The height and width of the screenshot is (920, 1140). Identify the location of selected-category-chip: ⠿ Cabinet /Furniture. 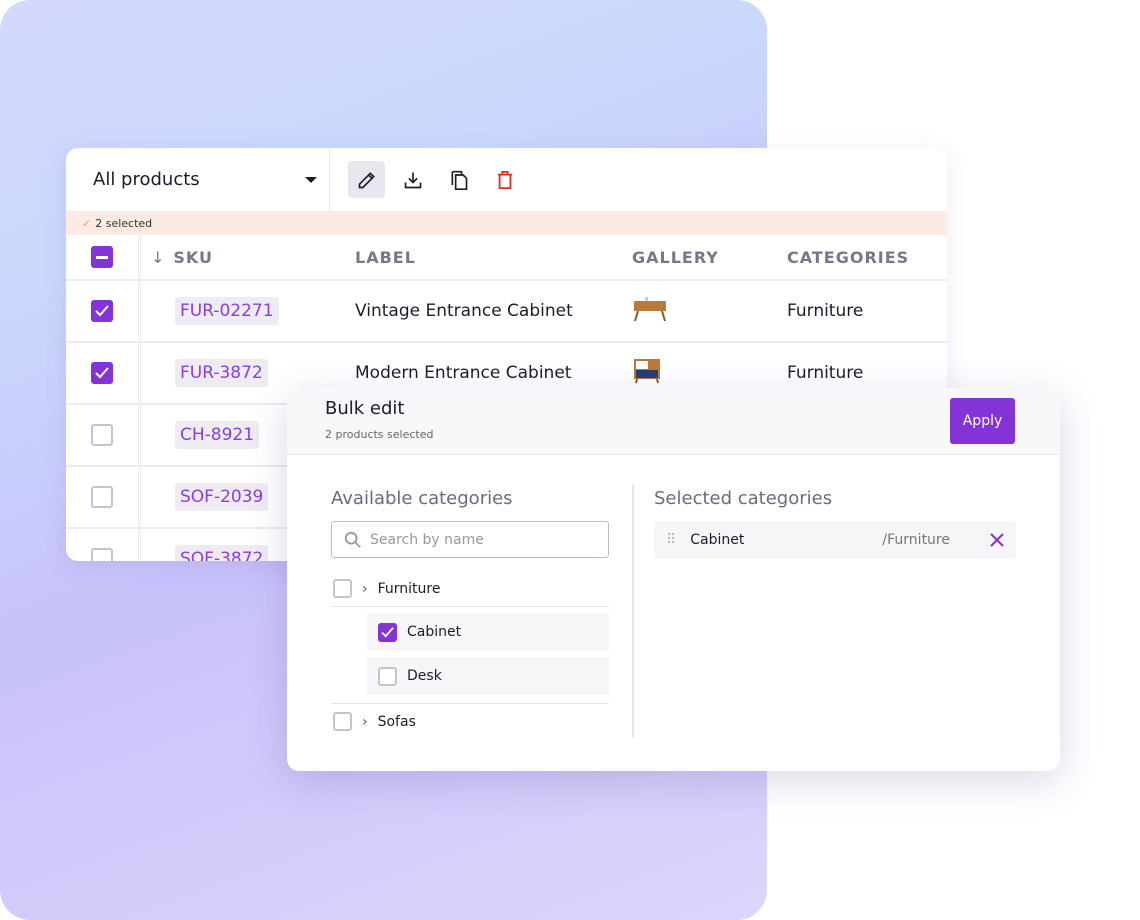
(835, 540).